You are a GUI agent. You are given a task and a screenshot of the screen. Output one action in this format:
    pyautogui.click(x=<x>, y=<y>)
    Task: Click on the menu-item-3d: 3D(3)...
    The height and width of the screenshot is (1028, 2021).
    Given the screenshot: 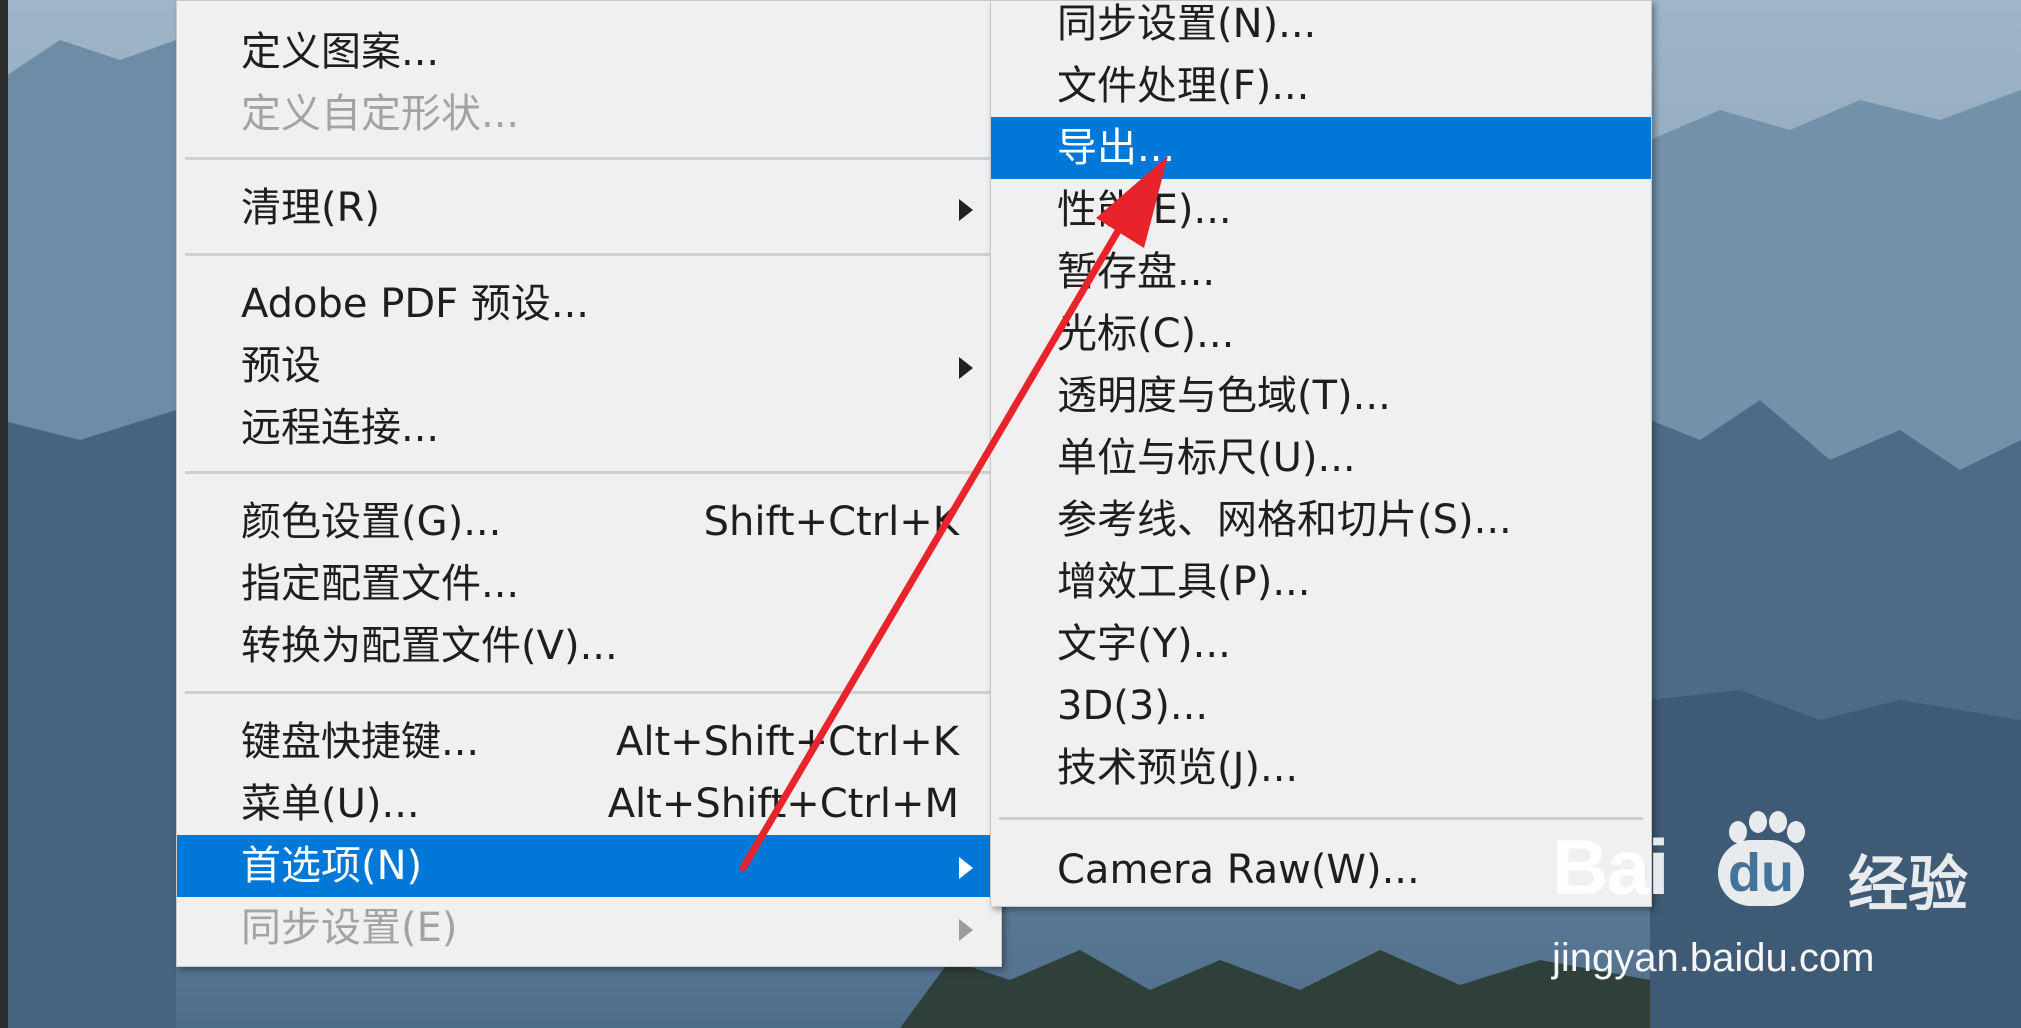 What is the action you would take?
    pyautogui.click(x=1321, y=706)
    